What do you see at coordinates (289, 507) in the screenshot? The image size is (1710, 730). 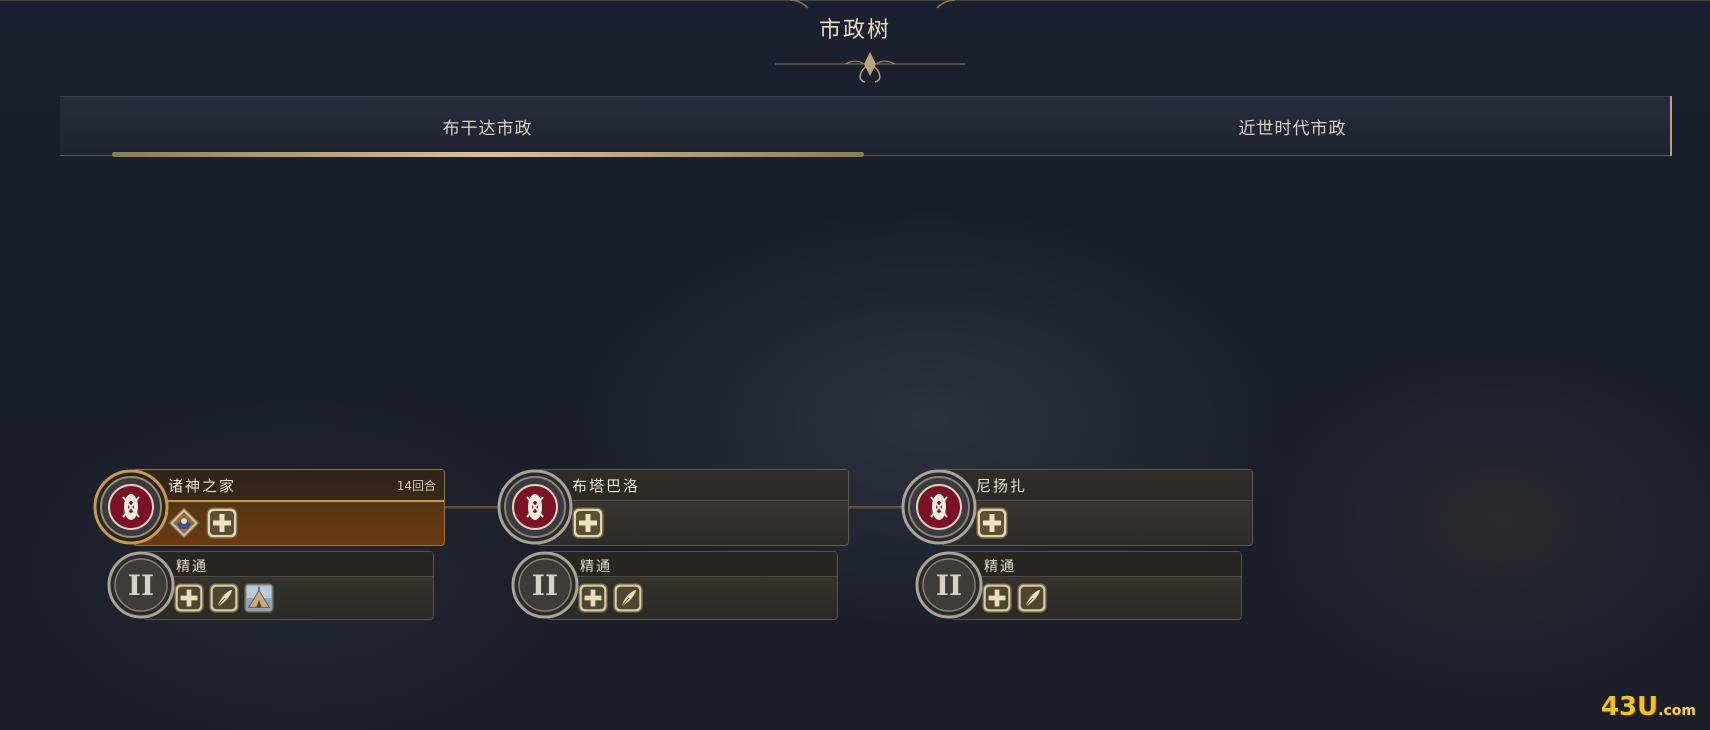 I see `civic-card-body: 诸神之家 14回合` at bounding box center [289, 507].